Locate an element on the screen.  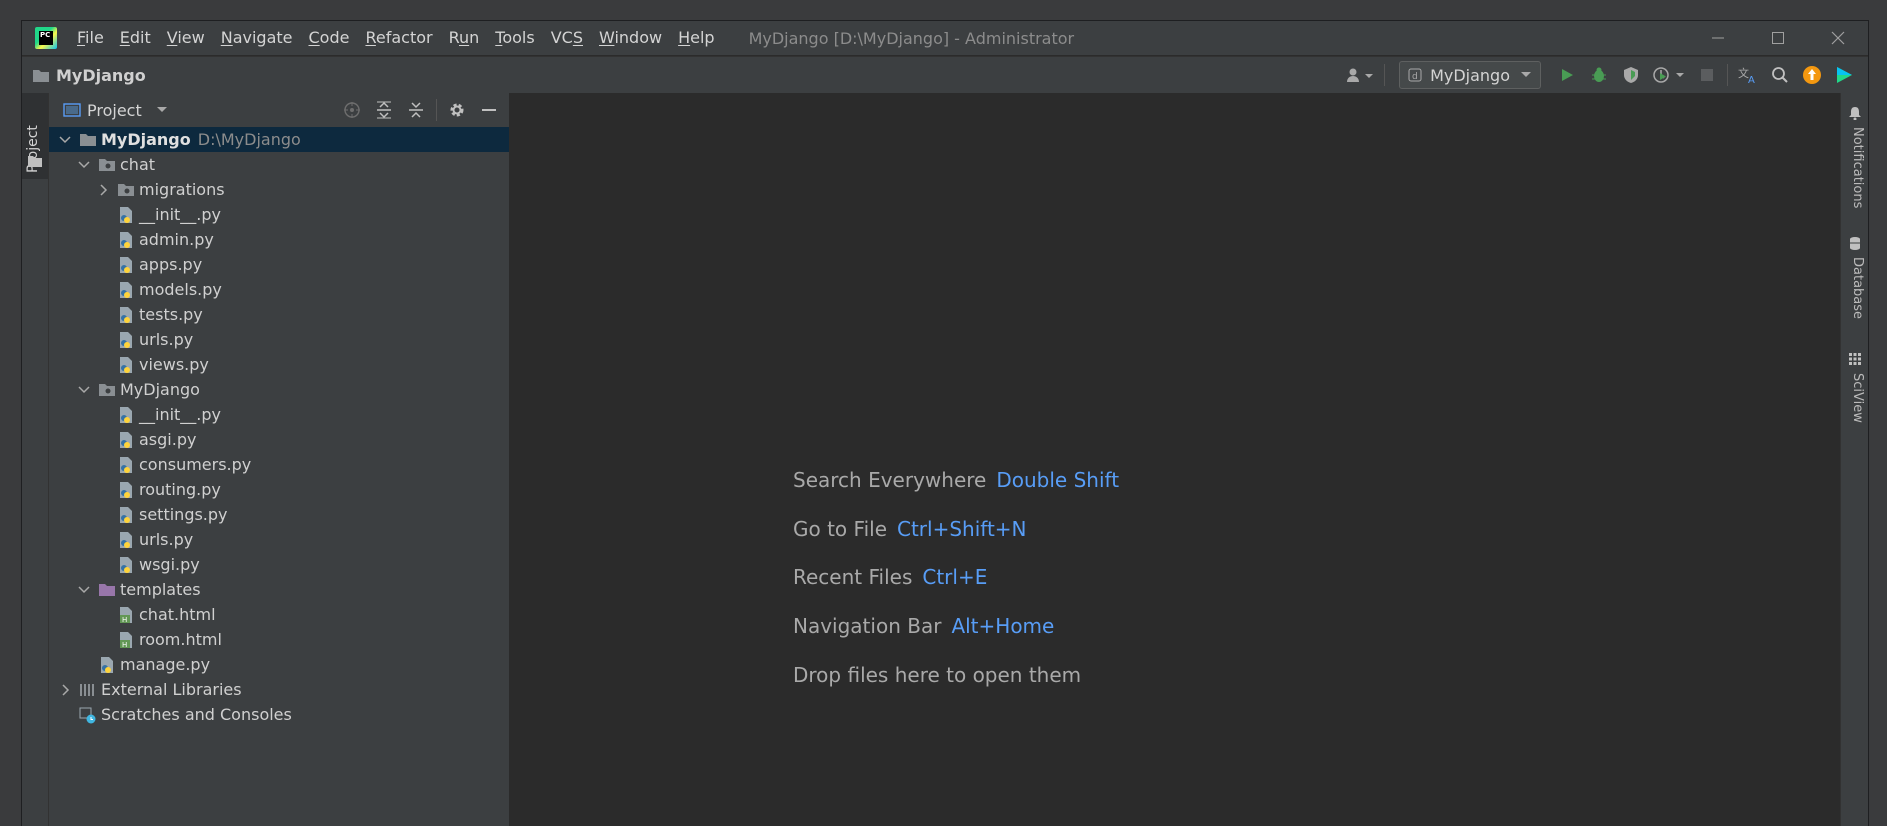
profile-button is located at coordinates (1669, 75).